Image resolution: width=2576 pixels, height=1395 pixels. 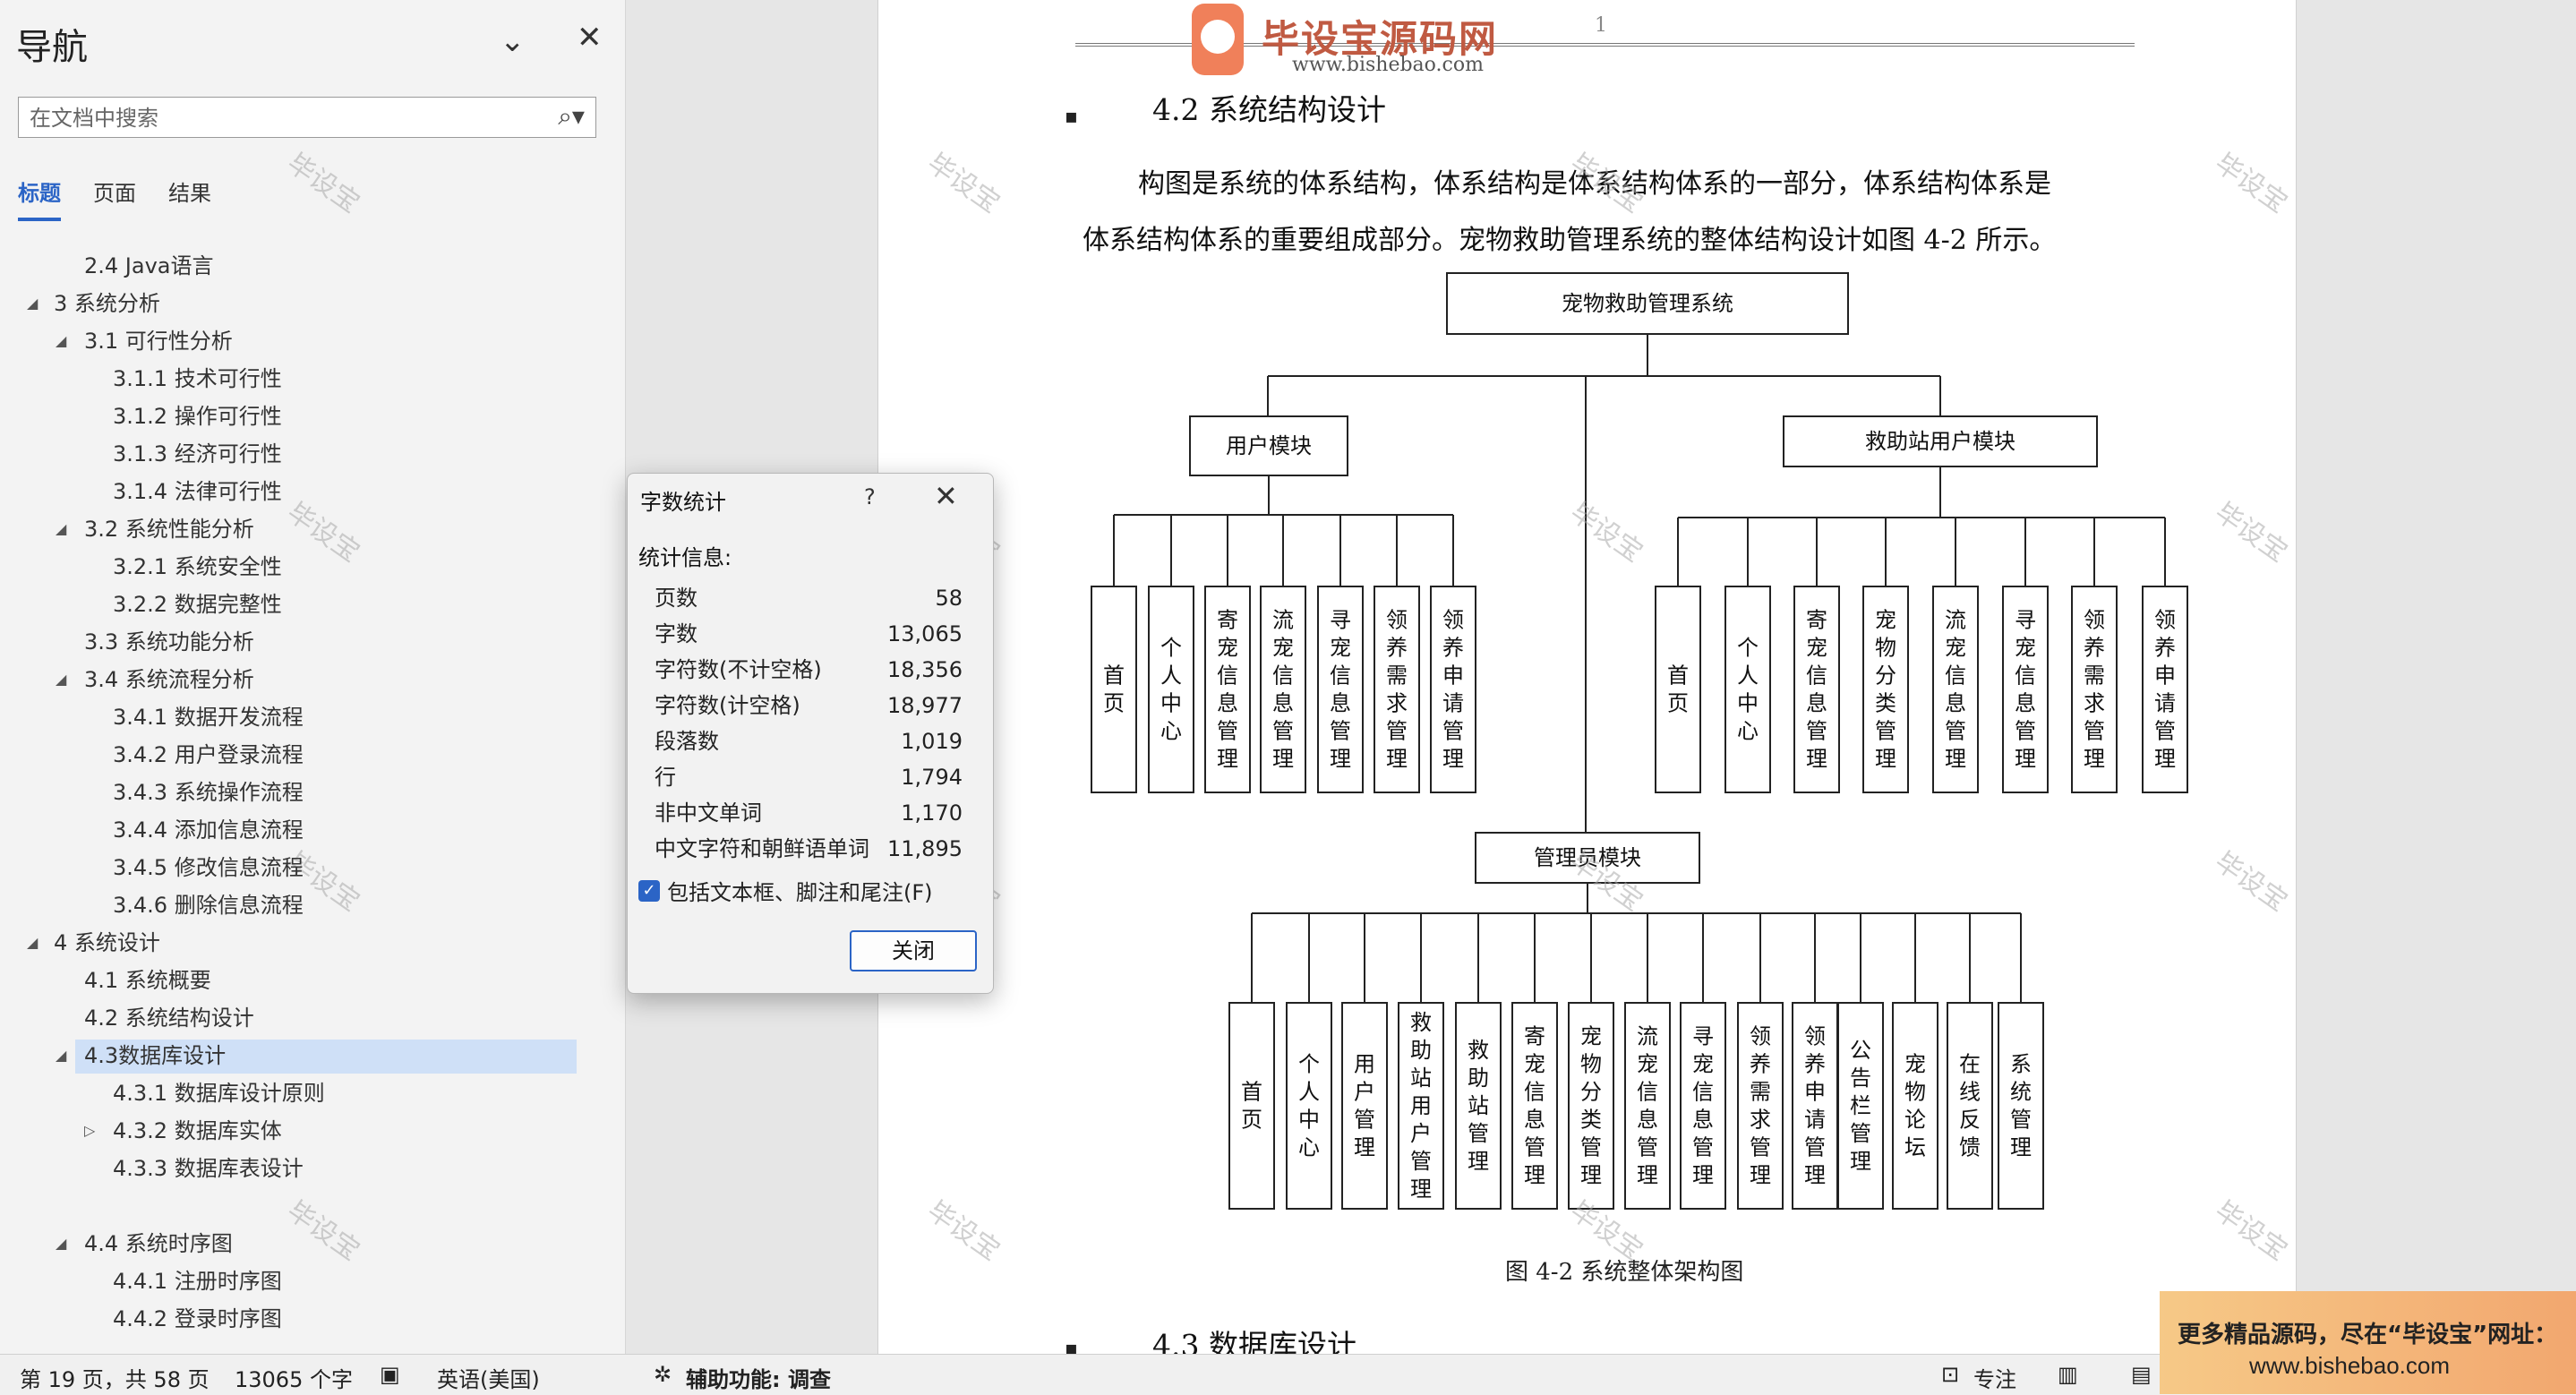 What do you see at coordinates (1950, 1374) in the screenshot?
I see `focus-icon: ⊡` at bounding box center [1950, 1374].